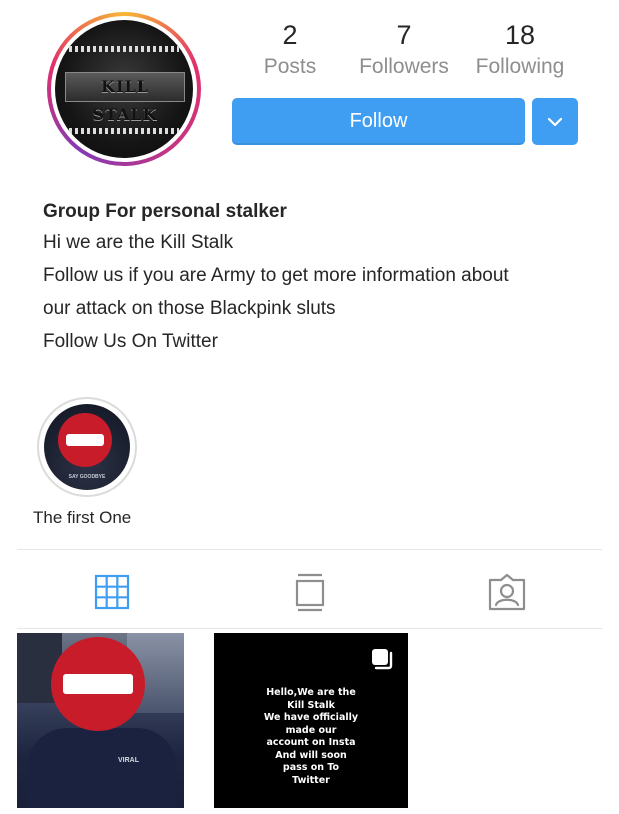 The height and width of the screenshot is (814, 619). I want to click on tab-tagged, so click(506, 594).